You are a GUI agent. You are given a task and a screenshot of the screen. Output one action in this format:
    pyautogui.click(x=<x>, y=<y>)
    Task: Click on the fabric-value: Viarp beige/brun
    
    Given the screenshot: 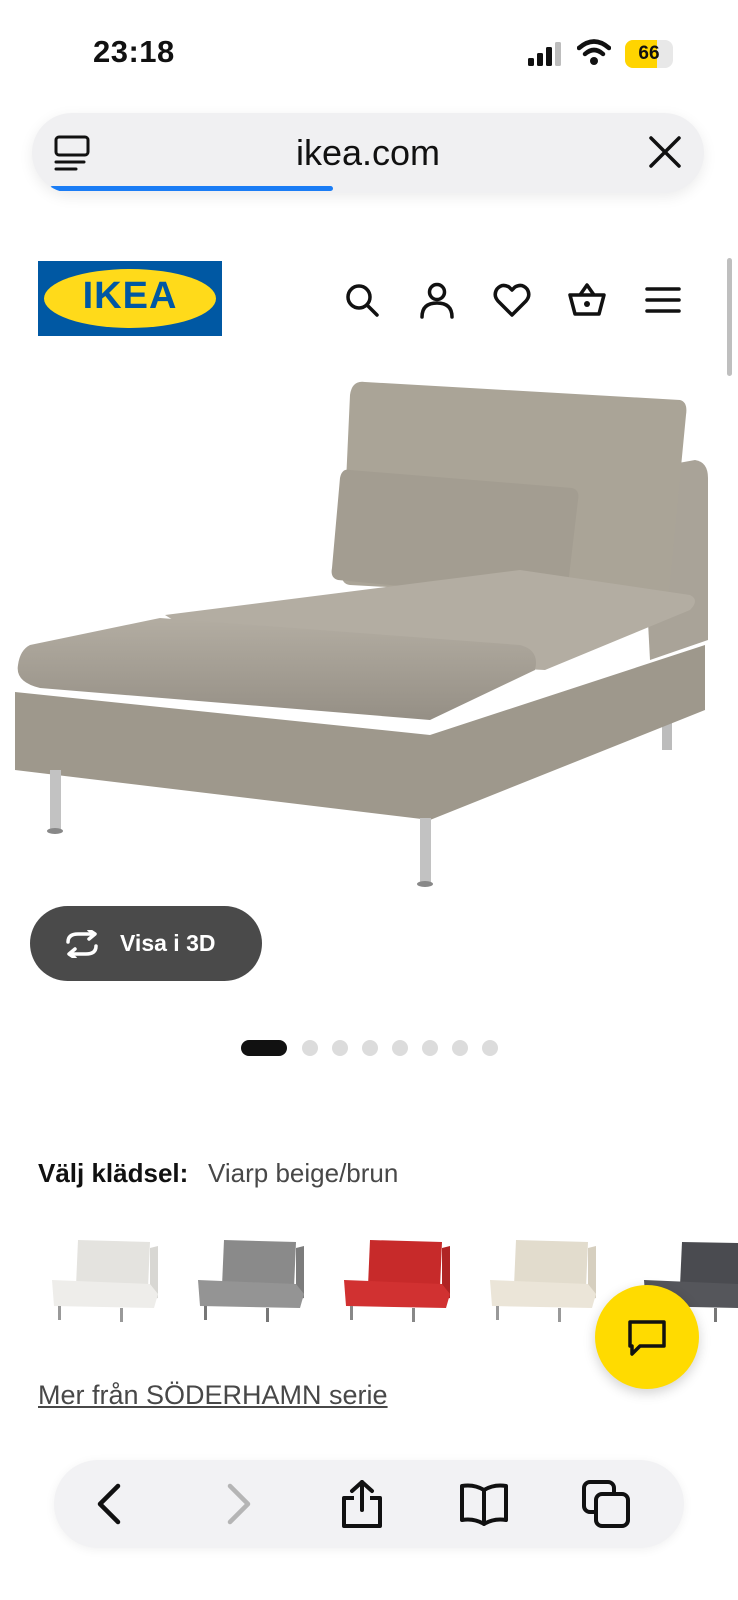 What is the action you would take?
    pyautogui.click(x=303, y=1173)
    